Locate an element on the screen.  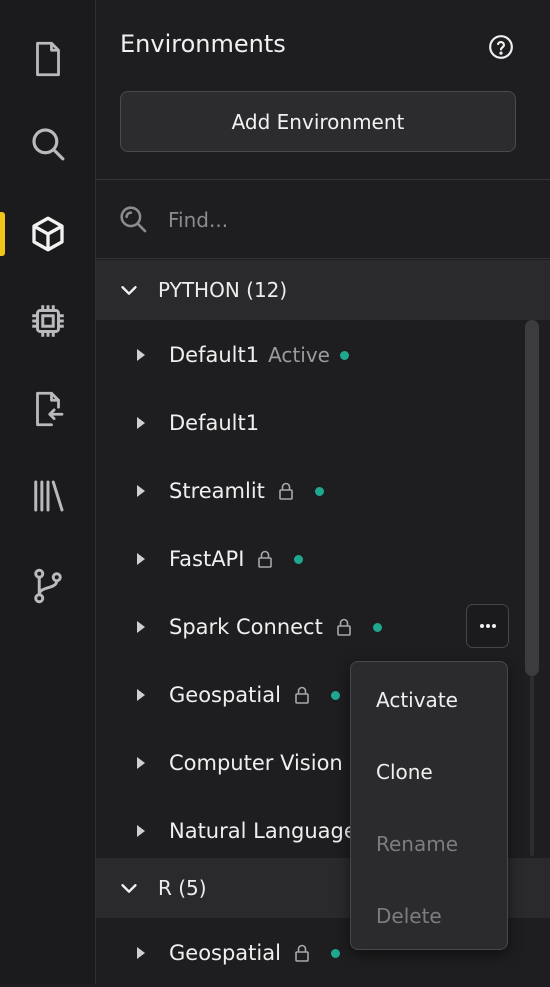
search-input is located at coordinates (338, 220).